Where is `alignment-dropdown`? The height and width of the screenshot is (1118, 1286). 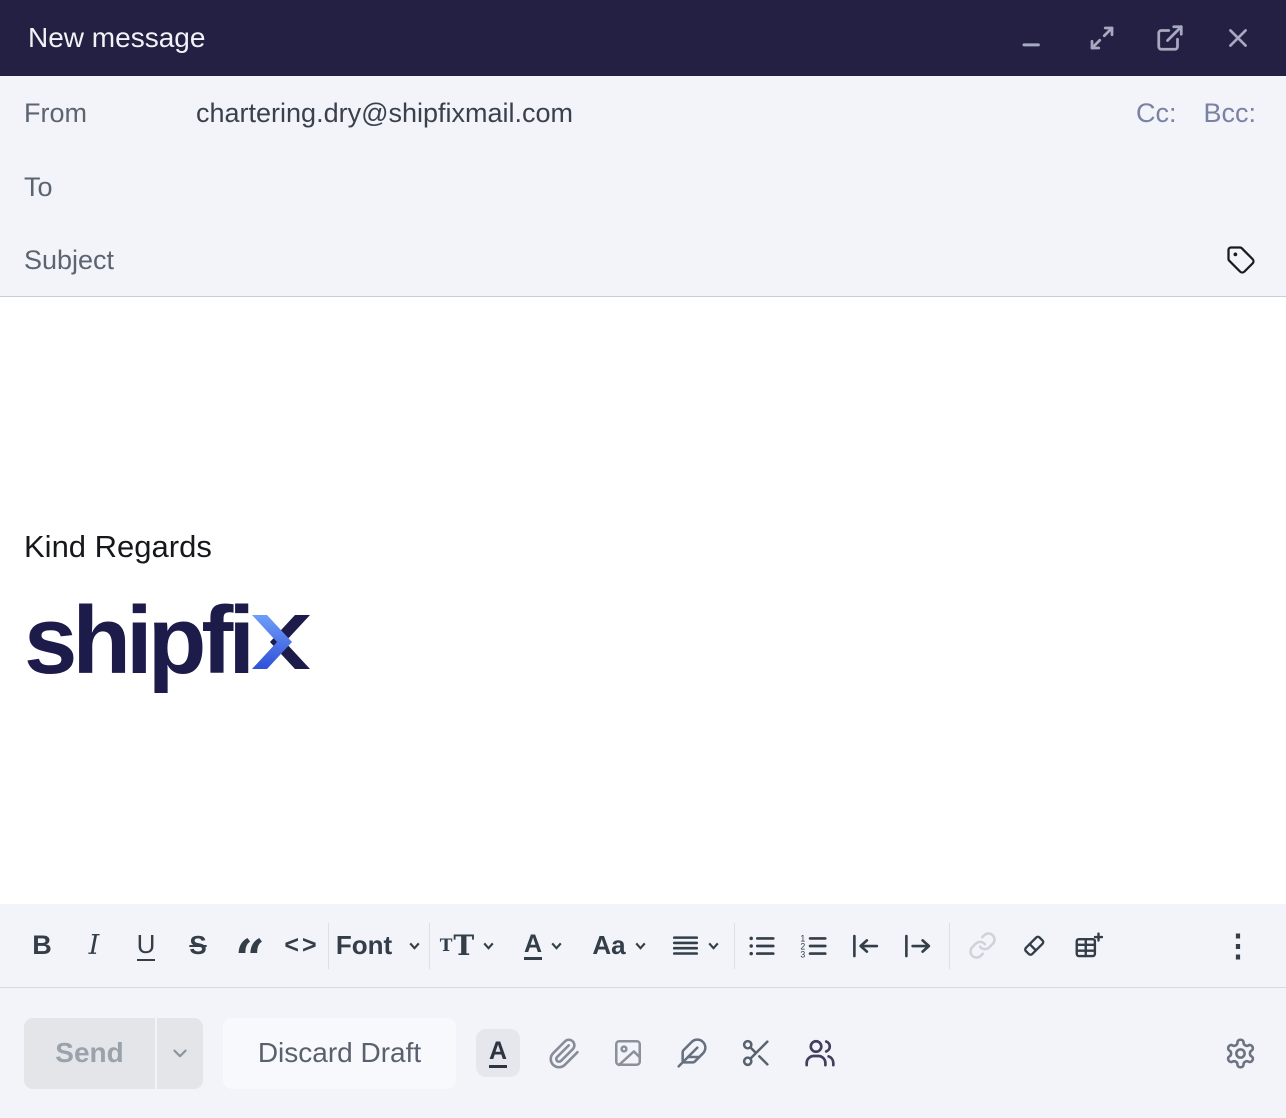 alignment-dropdown is located at coordinates (696, 946).